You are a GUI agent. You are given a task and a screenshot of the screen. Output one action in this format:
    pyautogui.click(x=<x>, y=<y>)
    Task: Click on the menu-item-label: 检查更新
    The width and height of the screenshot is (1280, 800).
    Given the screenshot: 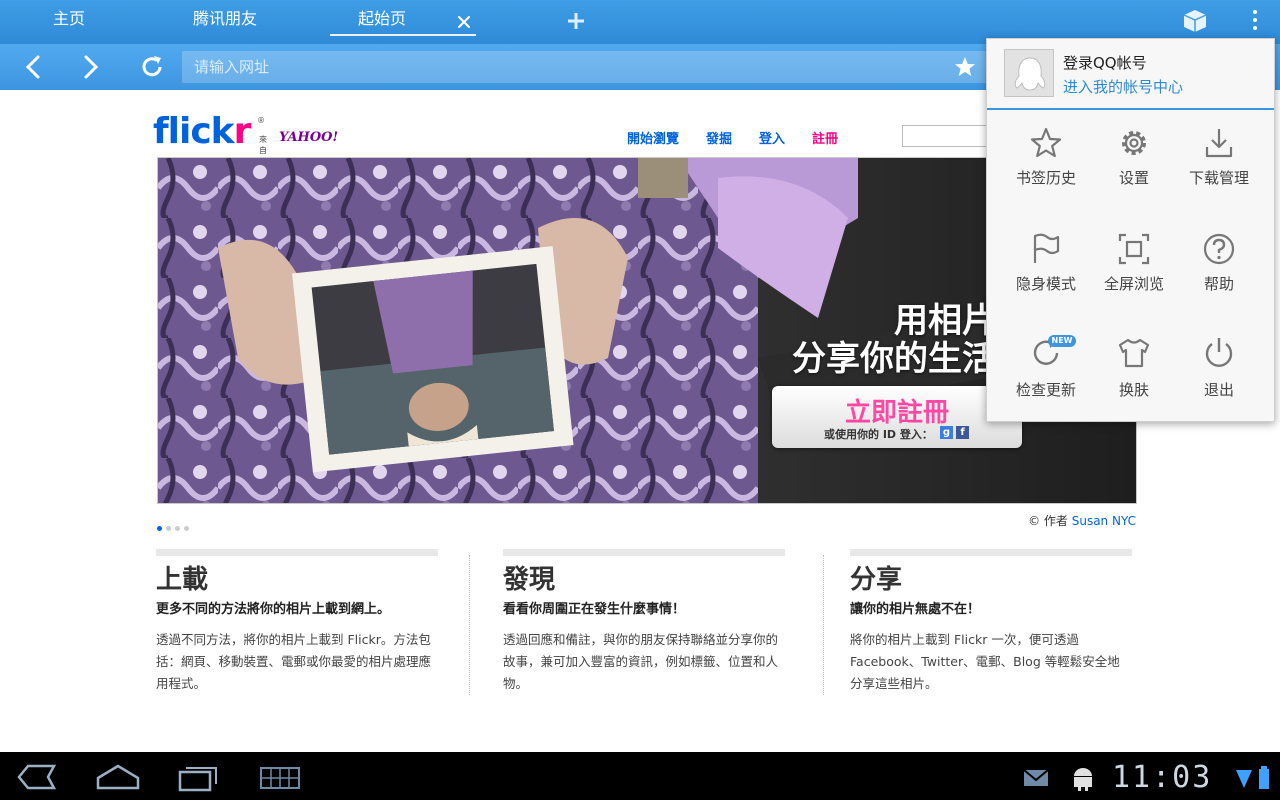 What is the action you would take?
    pyautogui.click(x=1045, y=390)
    